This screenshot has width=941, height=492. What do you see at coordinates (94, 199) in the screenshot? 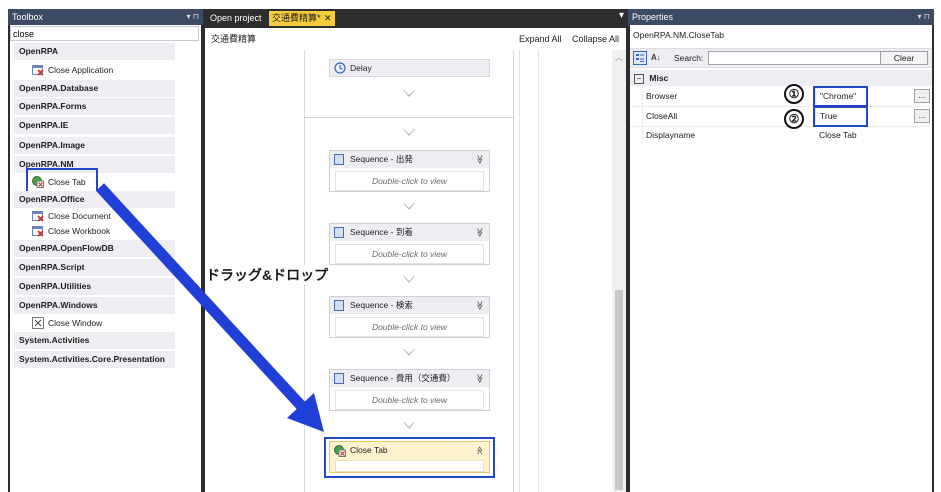
I see `category-openrpa-office: OpenRPA.Office` at bounding box center [94, 199].